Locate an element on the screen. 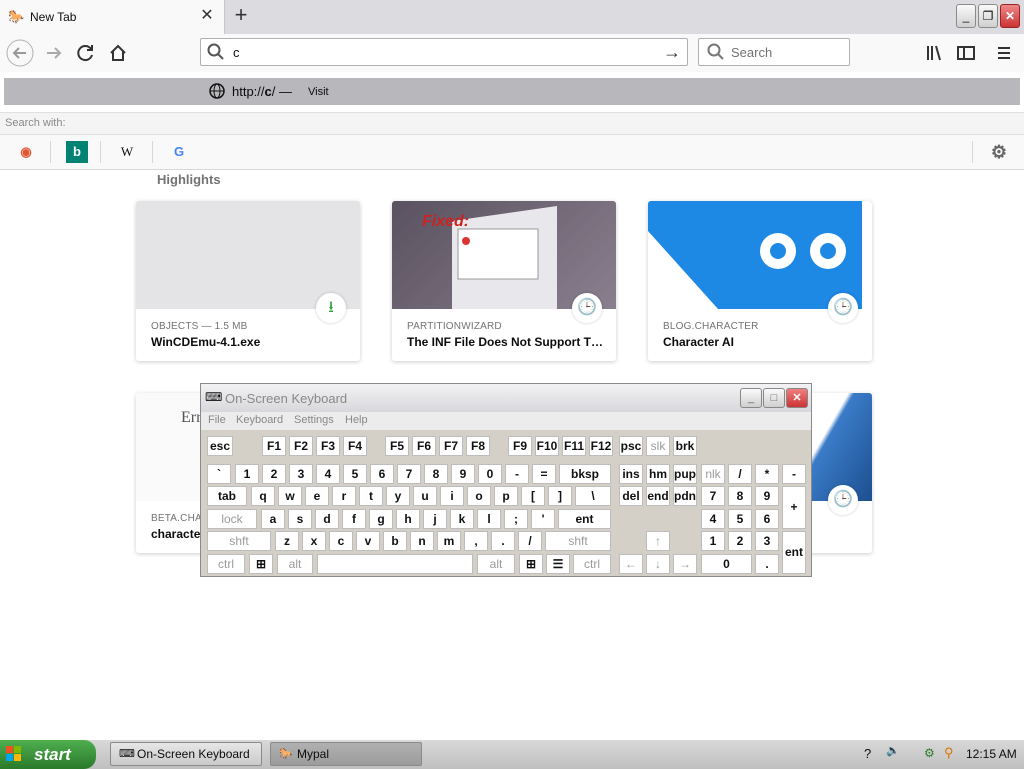  key-f9: F9 is located at coordinates (520, 446).